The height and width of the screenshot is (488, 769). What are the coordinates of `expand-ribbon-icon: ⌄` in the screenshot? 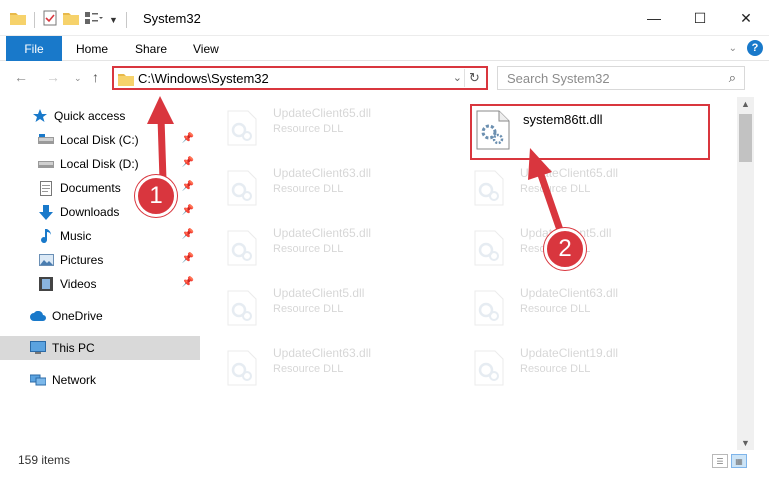 It's located at (733, 48).